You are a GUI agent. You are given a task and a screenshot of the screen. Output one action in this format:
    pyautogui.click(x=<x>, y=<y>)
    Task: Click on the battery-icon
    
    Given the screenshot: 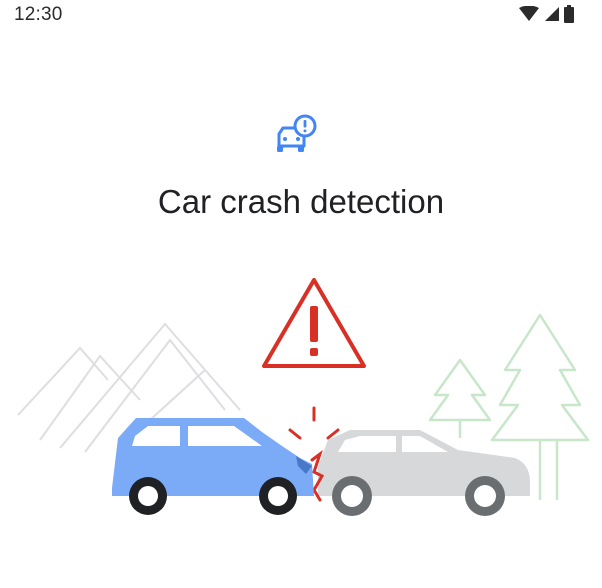 What is the action you would take?
    pyautogui.click(x=569, y=14)
    